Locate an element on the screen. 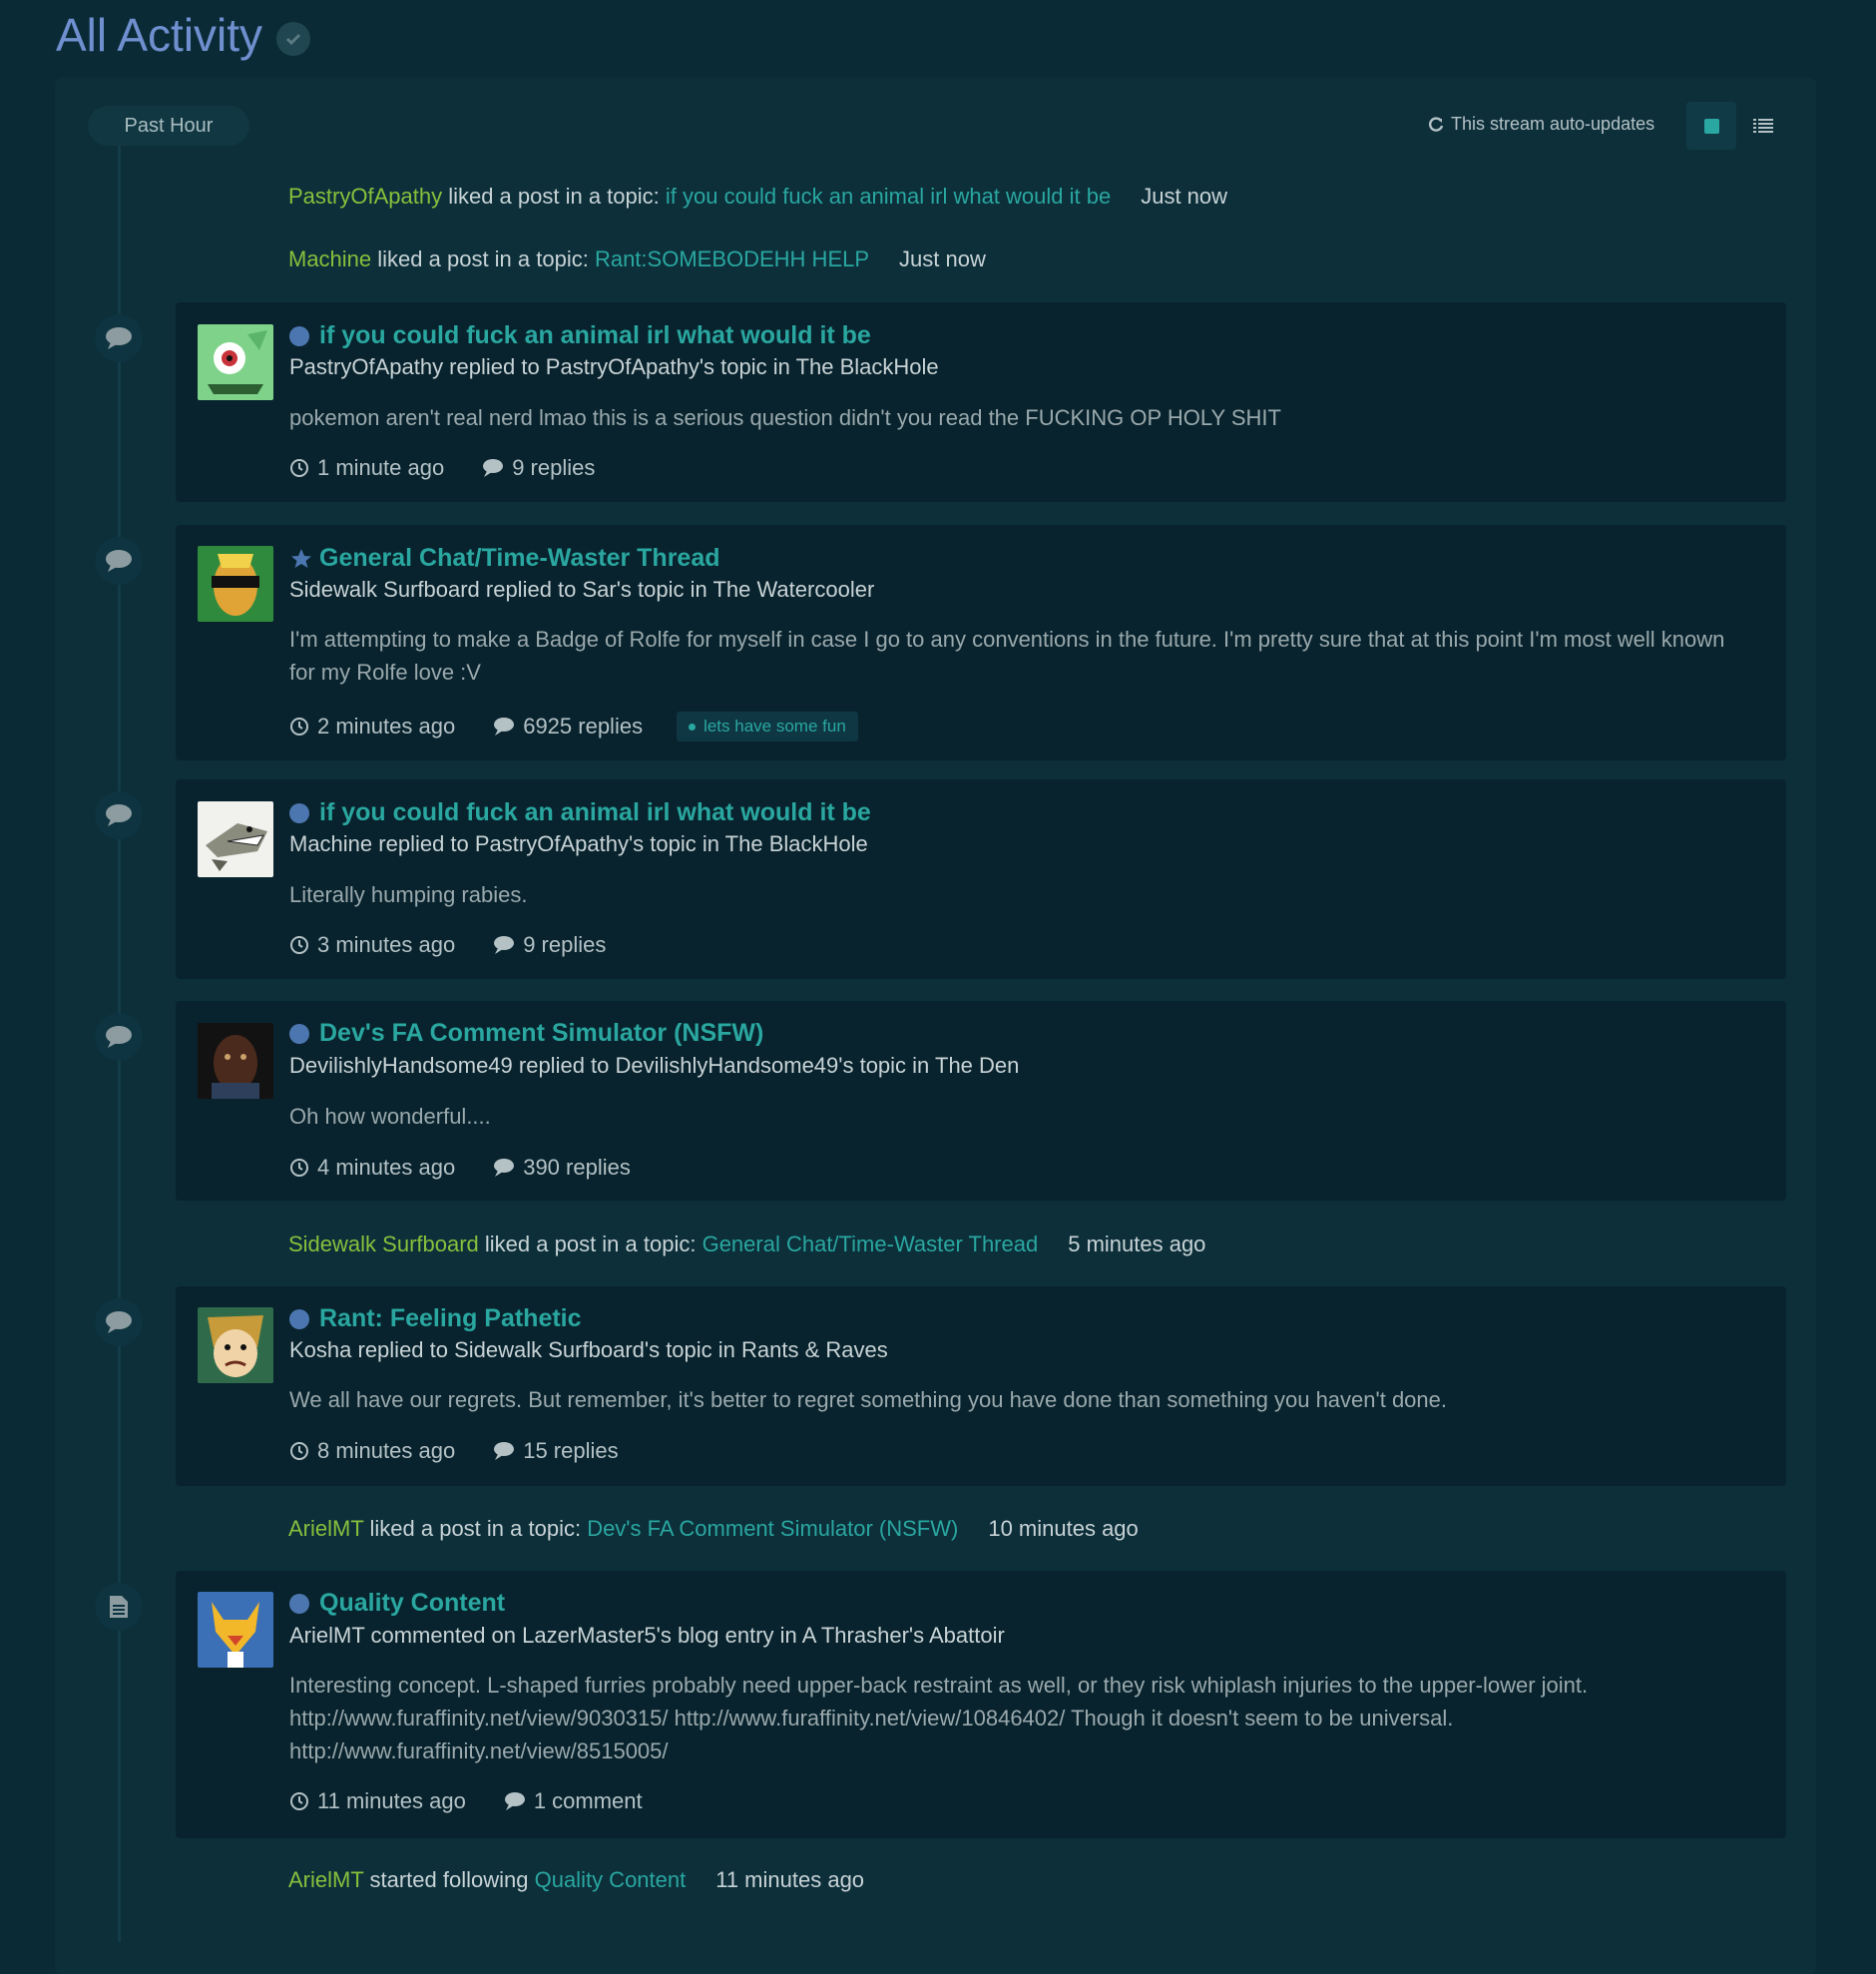  blog-title-link: Quality Content is located at coordinates (397, 1603).